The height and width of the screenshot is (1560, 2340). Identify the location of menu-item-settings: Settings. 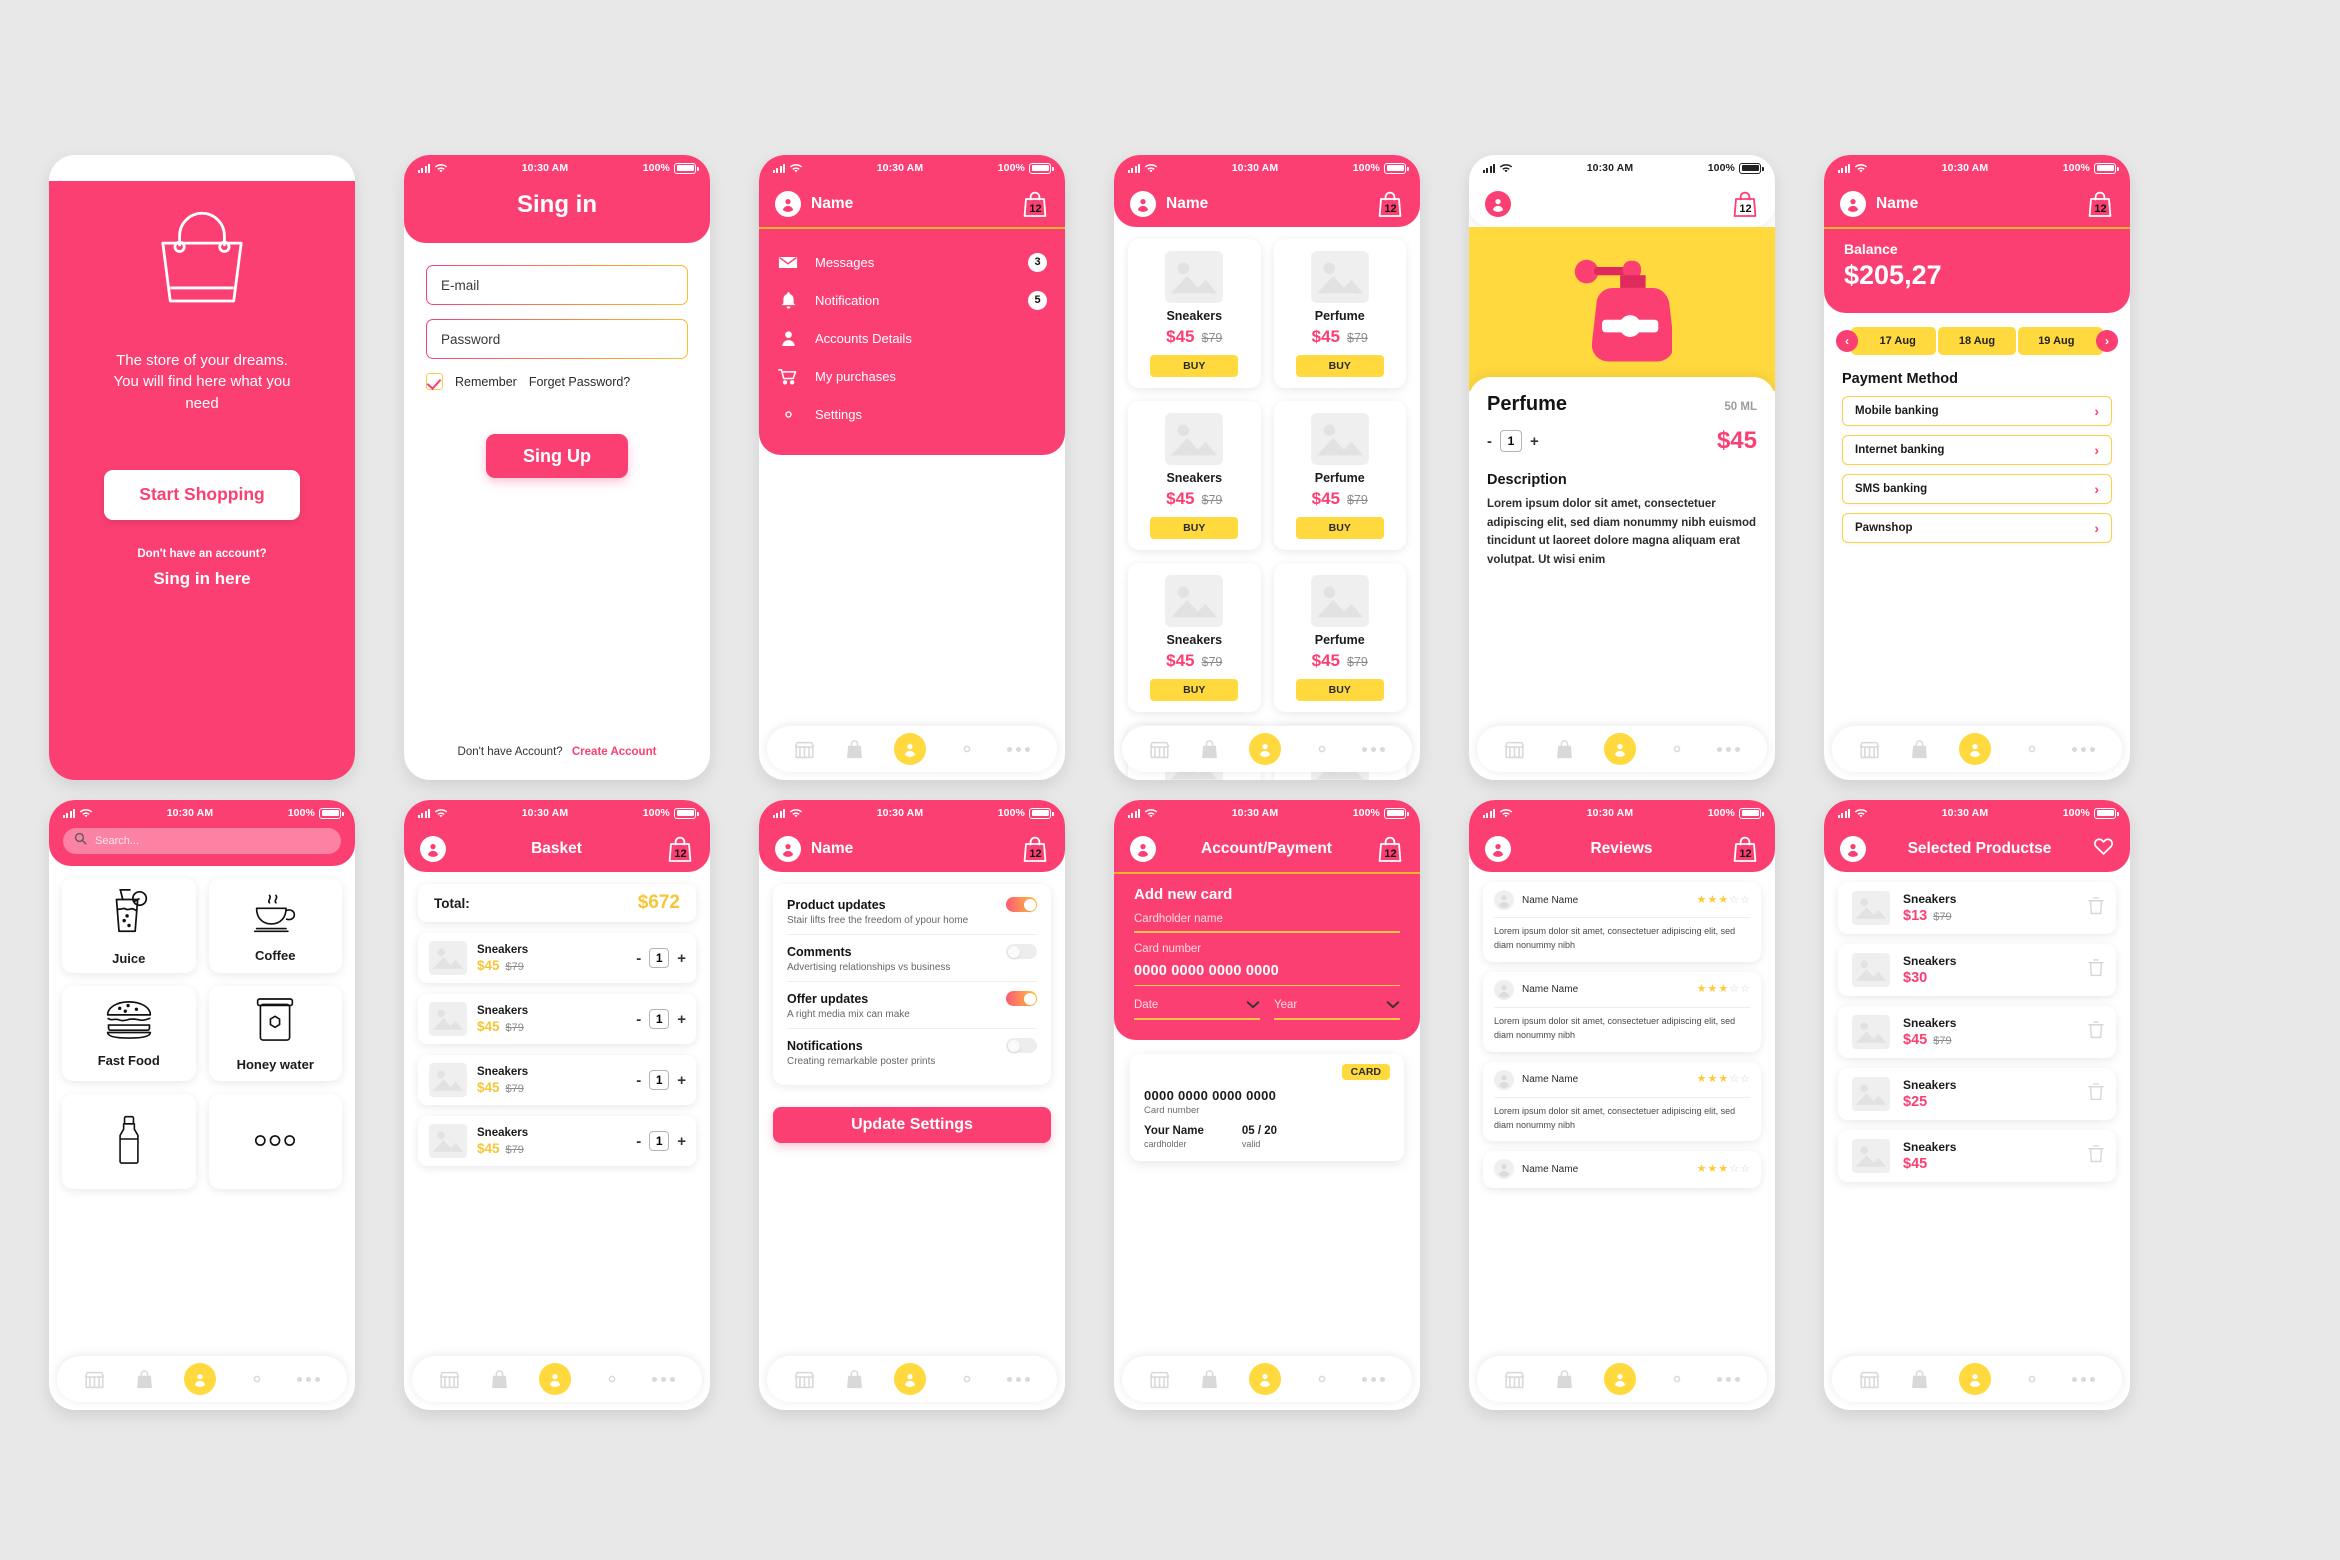
(912, 414).